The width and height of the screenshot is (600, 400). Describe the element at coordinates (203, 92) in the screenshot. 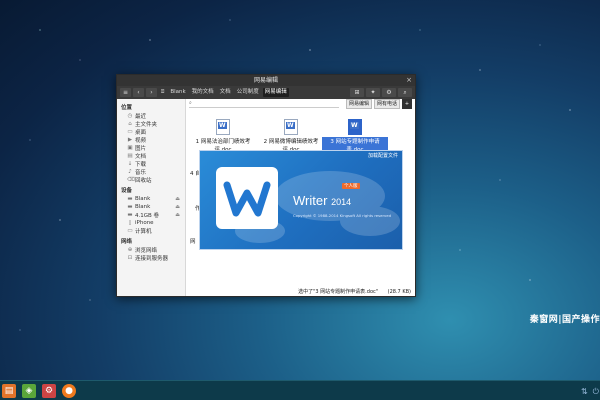

I see `breadcrumb-item: 我的文档` at that location.